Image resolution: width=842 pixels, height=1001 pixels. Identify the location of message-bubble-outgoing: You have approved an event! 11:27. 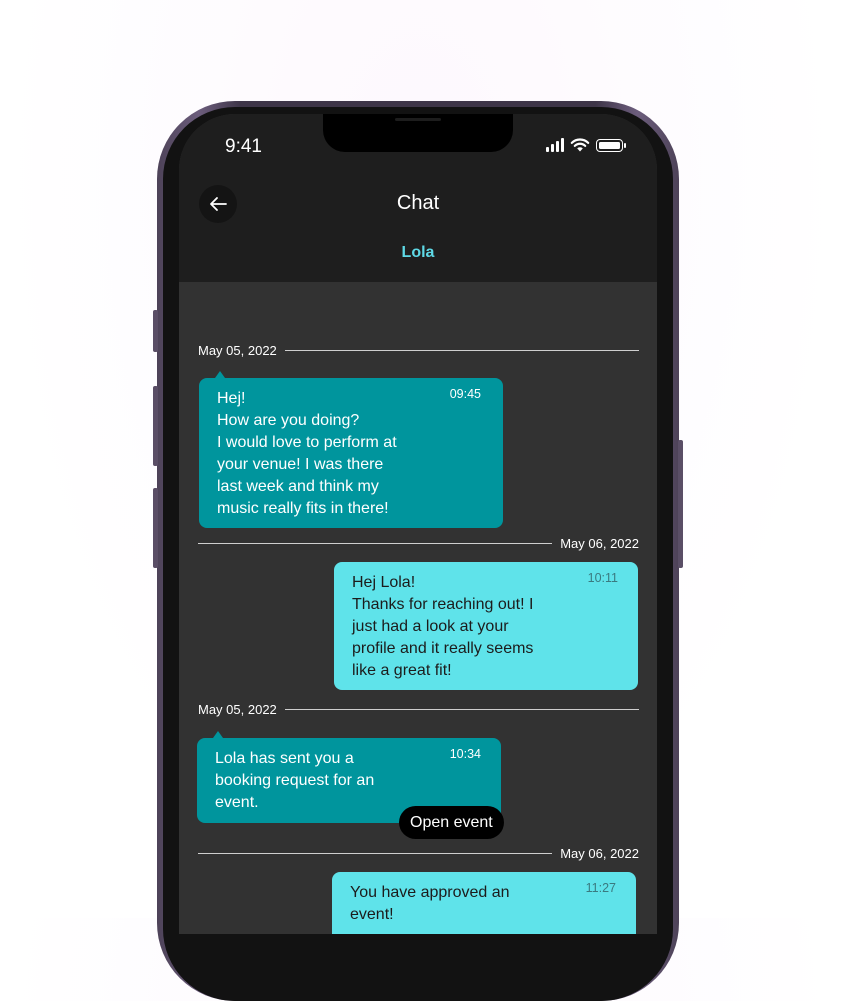
(484, 903).